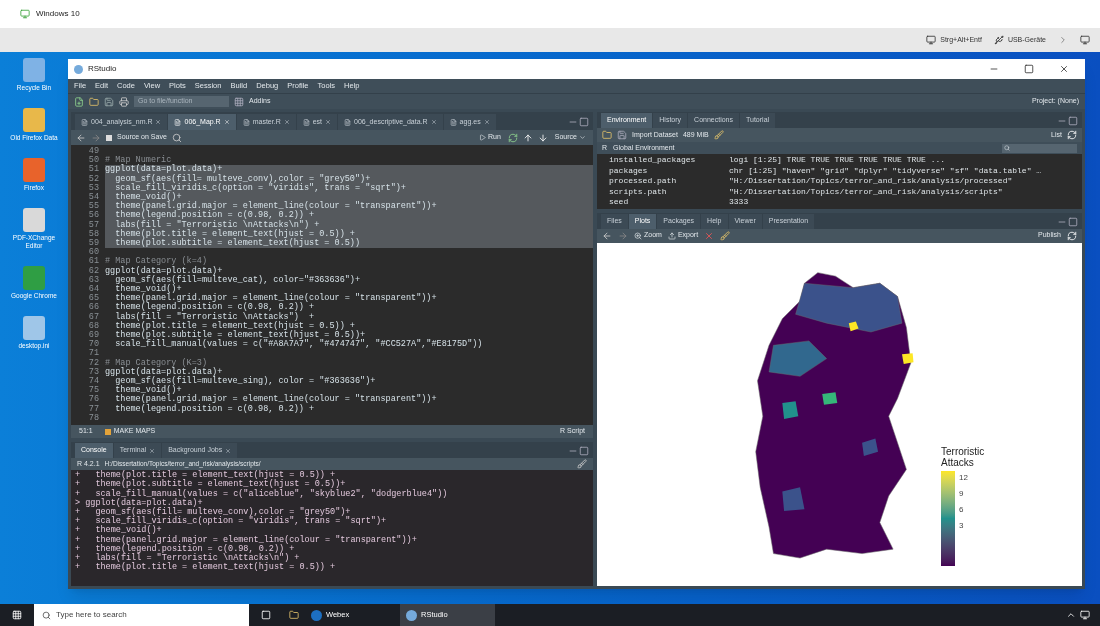 The width and height of the screenshot is (1100, 626). Describe the element at coordinates (93, 372) in the screenshot. I see `line-number: 73` at that location.